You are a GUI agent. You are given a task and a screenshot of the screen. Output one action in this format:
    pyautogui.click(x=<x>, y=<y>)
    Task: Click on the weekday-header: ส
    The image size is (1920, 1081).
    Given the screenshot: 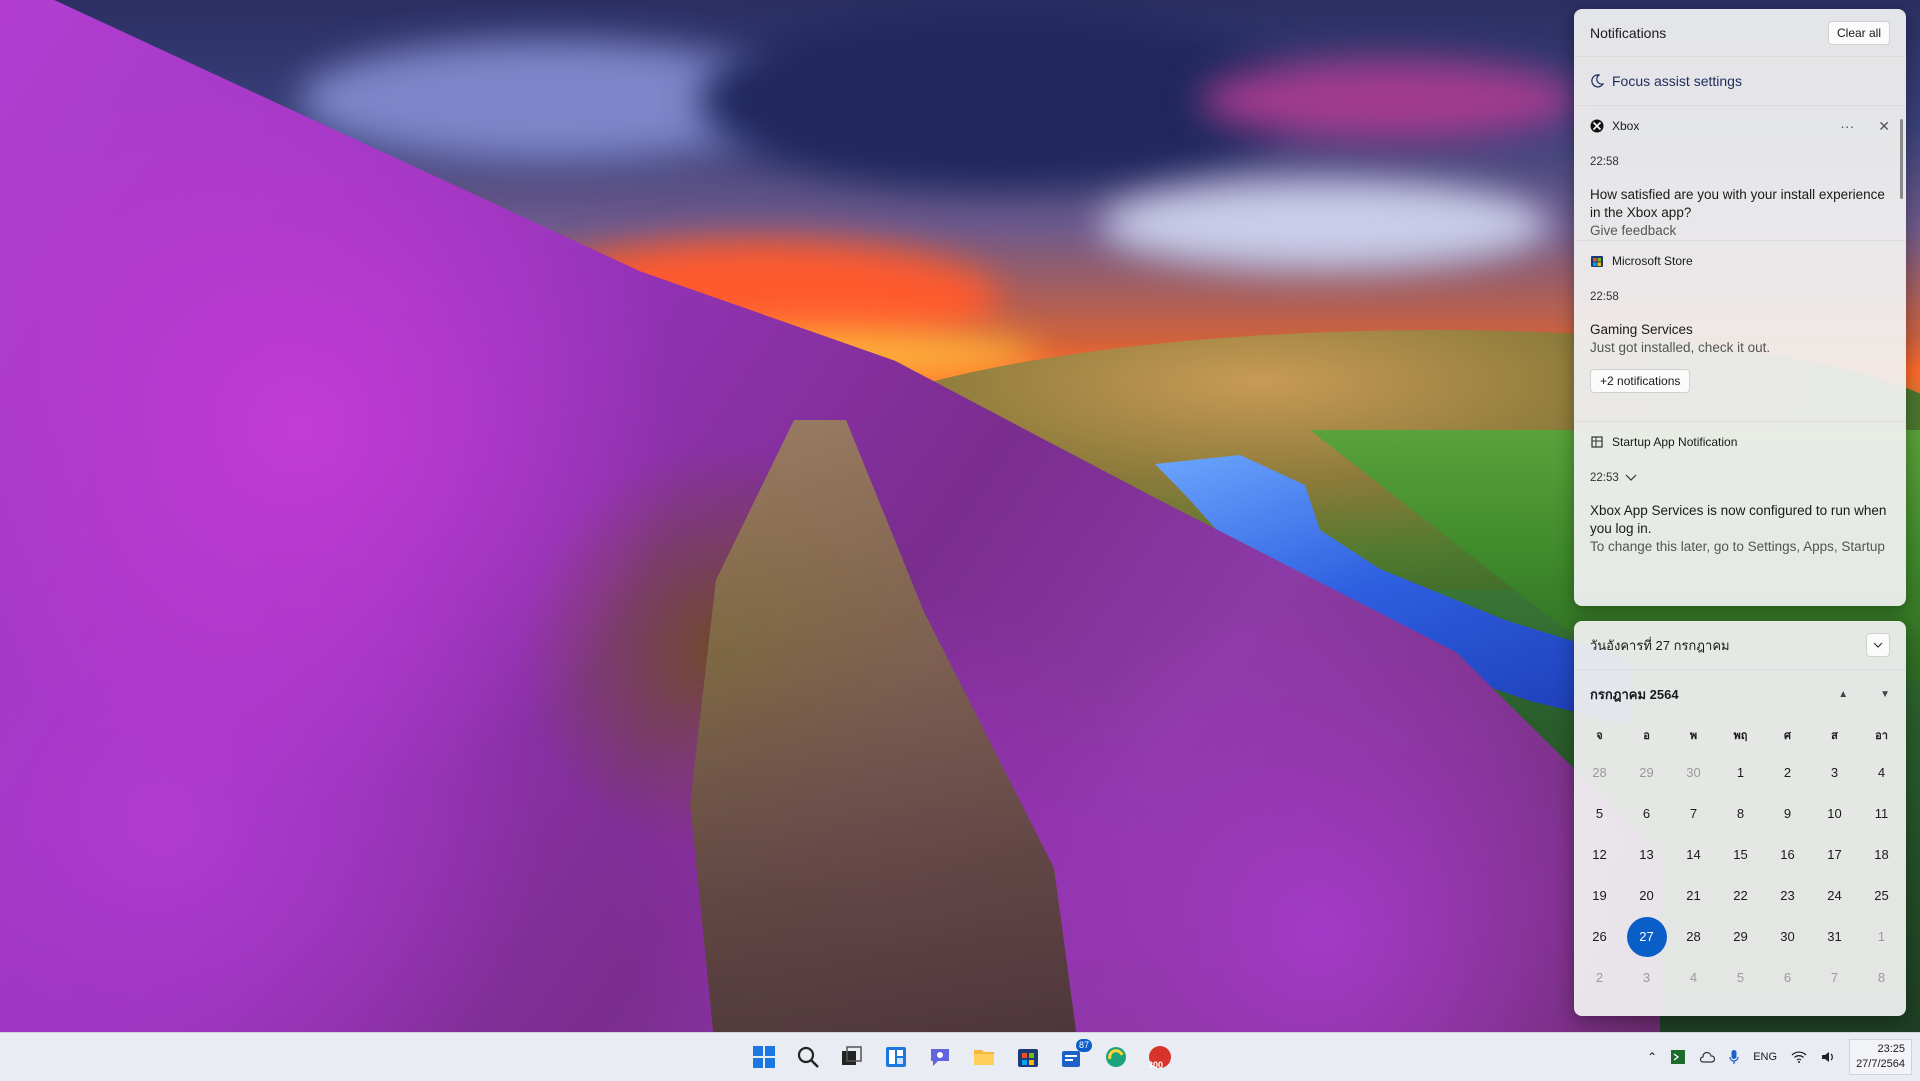 What is the action you would take?
    pyautogui.click(x=1834, y=736)
    